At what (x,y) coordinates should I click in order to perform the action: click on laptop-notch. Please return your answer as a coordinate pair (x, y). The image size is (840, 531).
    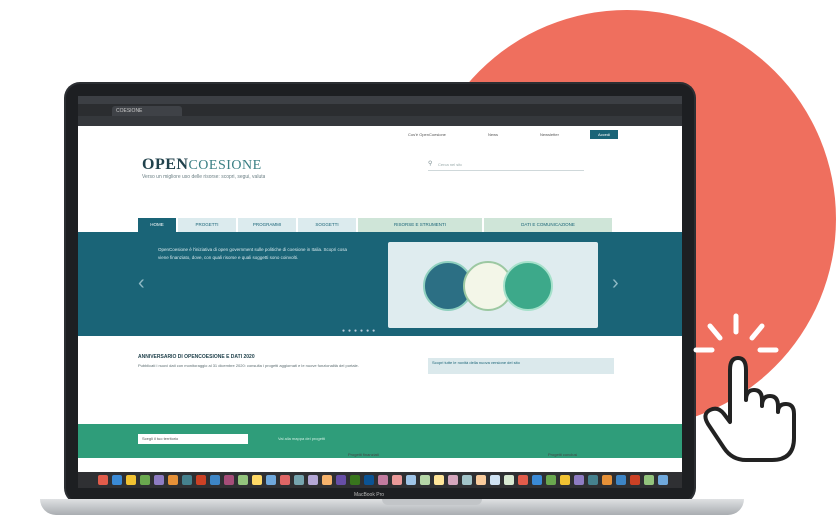
    Looking at the image, I should click on (432, 502).